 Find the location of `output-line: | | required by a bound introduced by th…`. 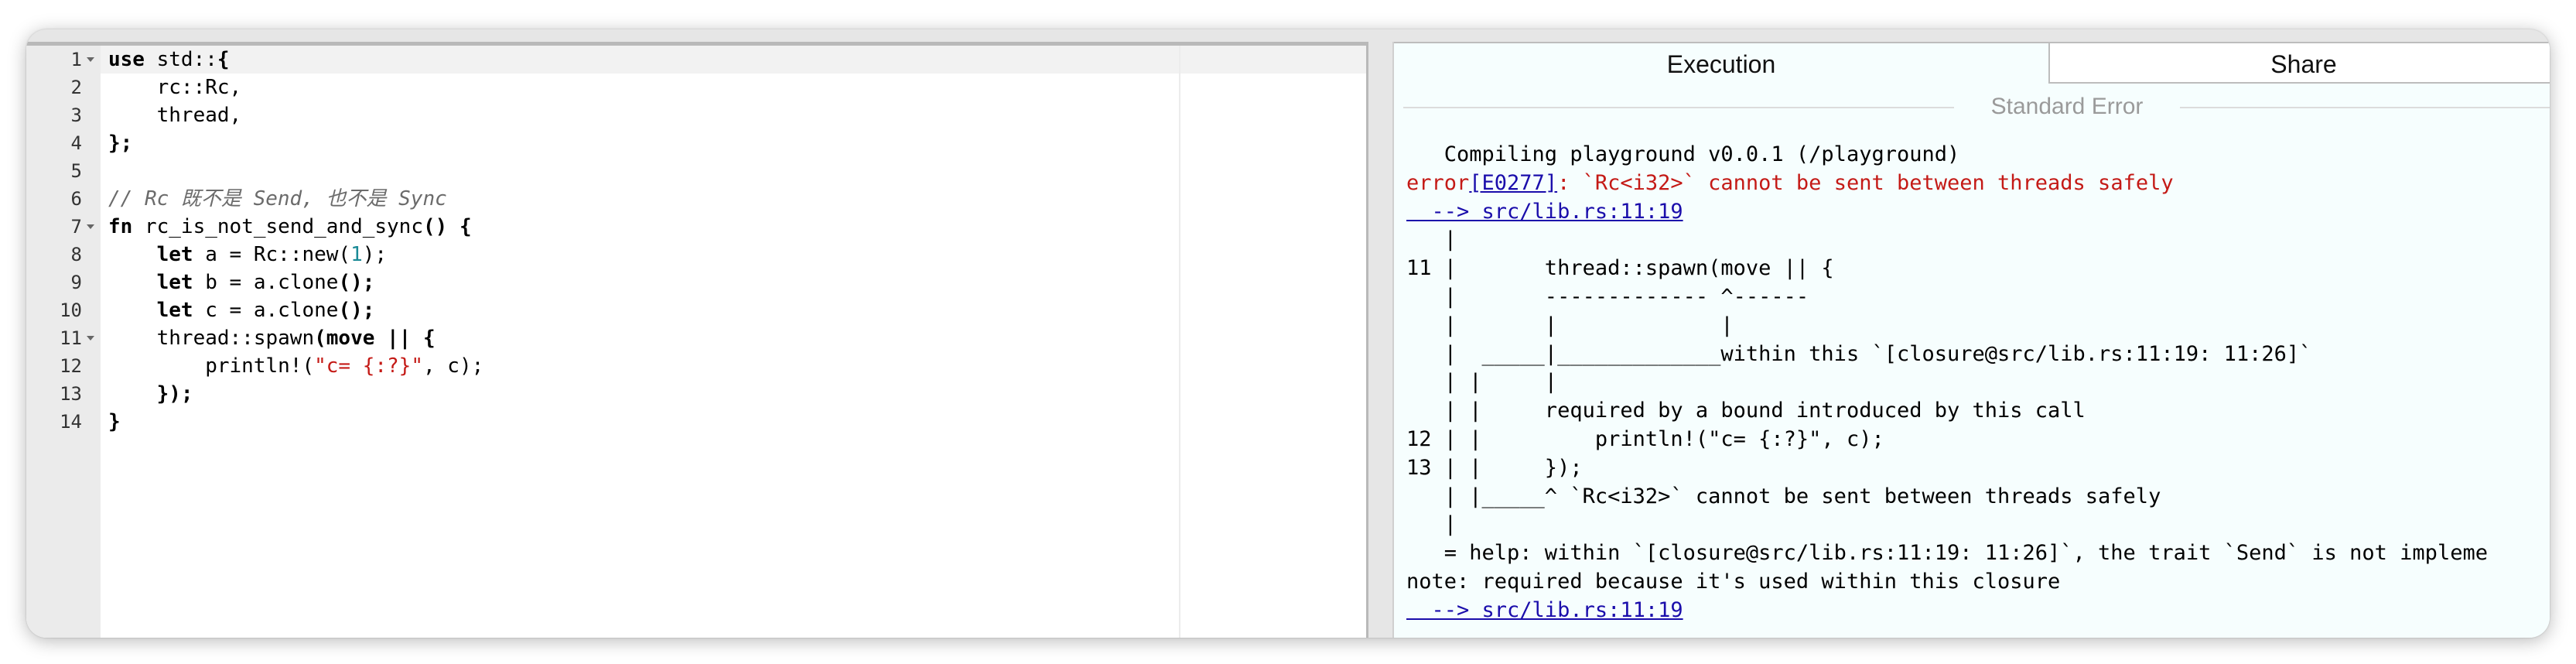

output-line: | | required by a bound introduced by th… is located at coordinates (1978, 412).